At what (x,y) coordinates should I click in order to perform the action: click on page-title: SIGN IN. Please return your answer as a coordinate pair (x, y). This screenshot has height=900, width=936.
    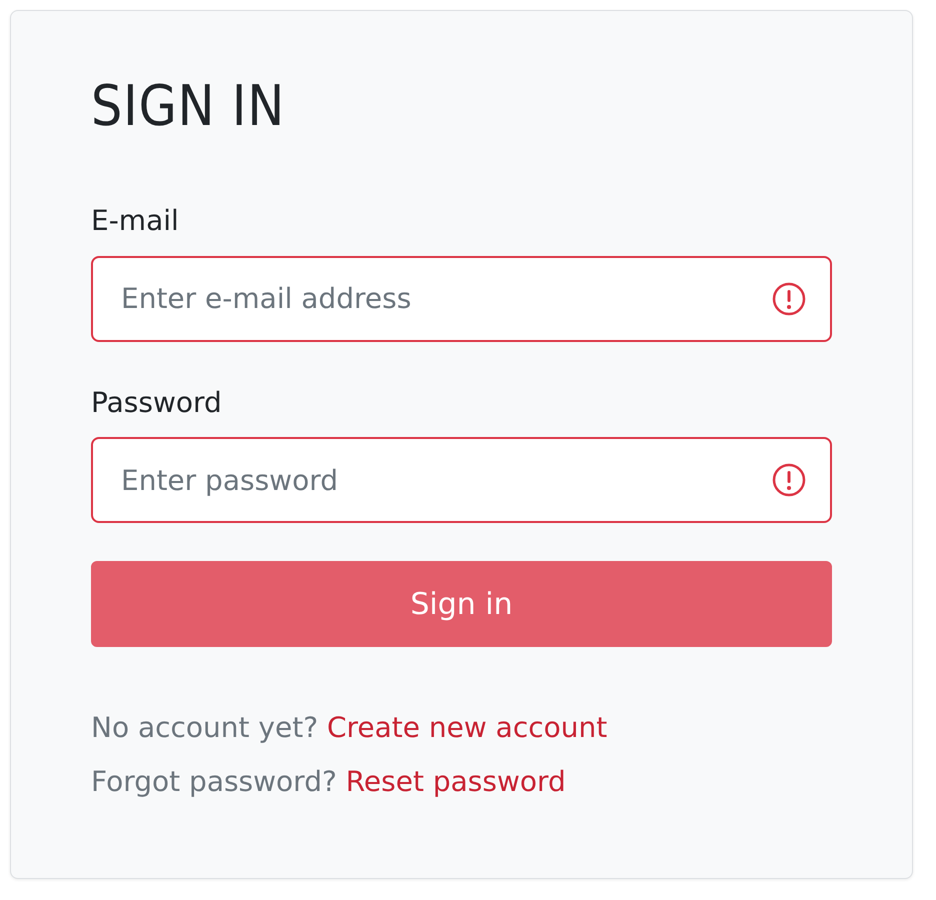
    Looking at the image, I should click on (188, 106).